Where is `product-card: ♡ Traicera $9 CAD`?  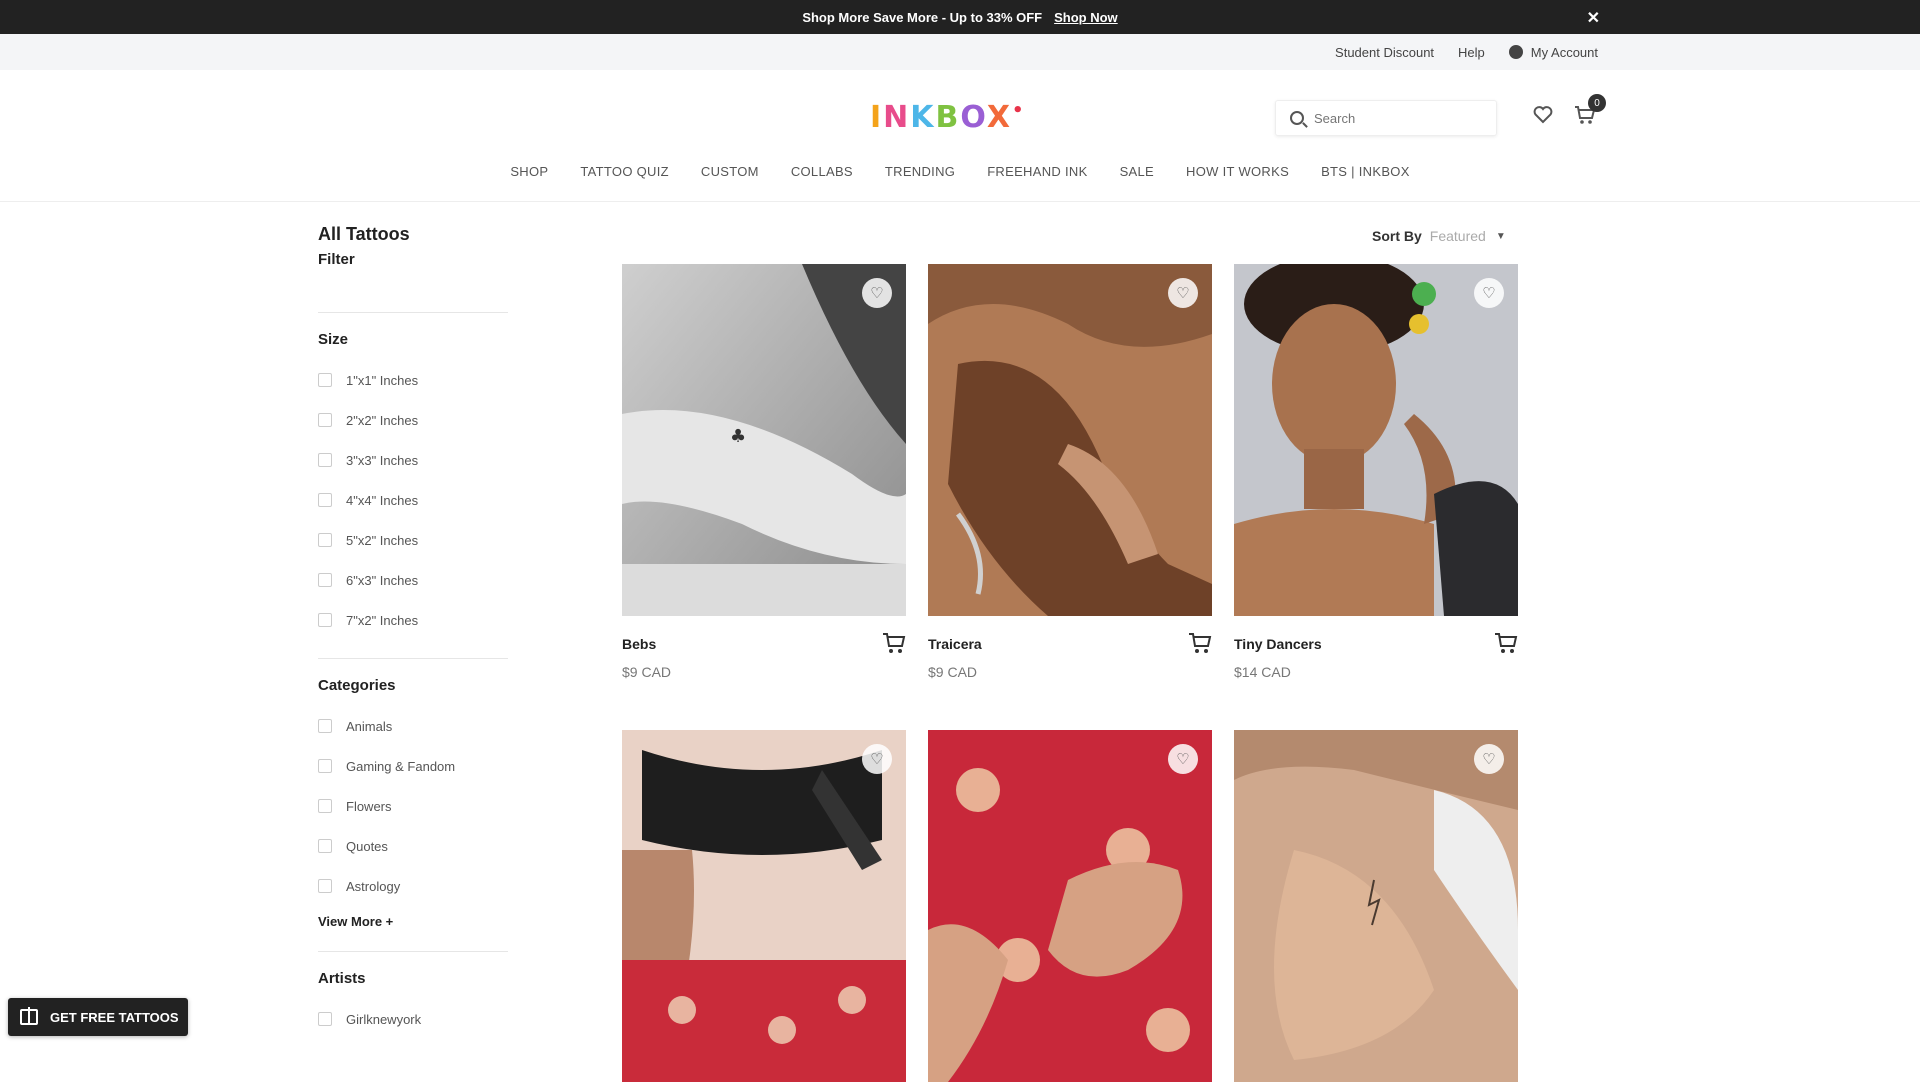 product-card: ♡ Traicera $9 CAD is located at coordinates (1070, 480).